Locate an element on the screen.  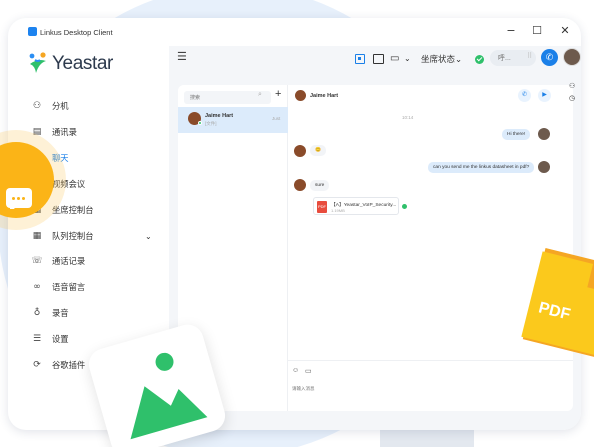
sidebar-item-label: 谷歌插件 is located at coordinates (69, 365).